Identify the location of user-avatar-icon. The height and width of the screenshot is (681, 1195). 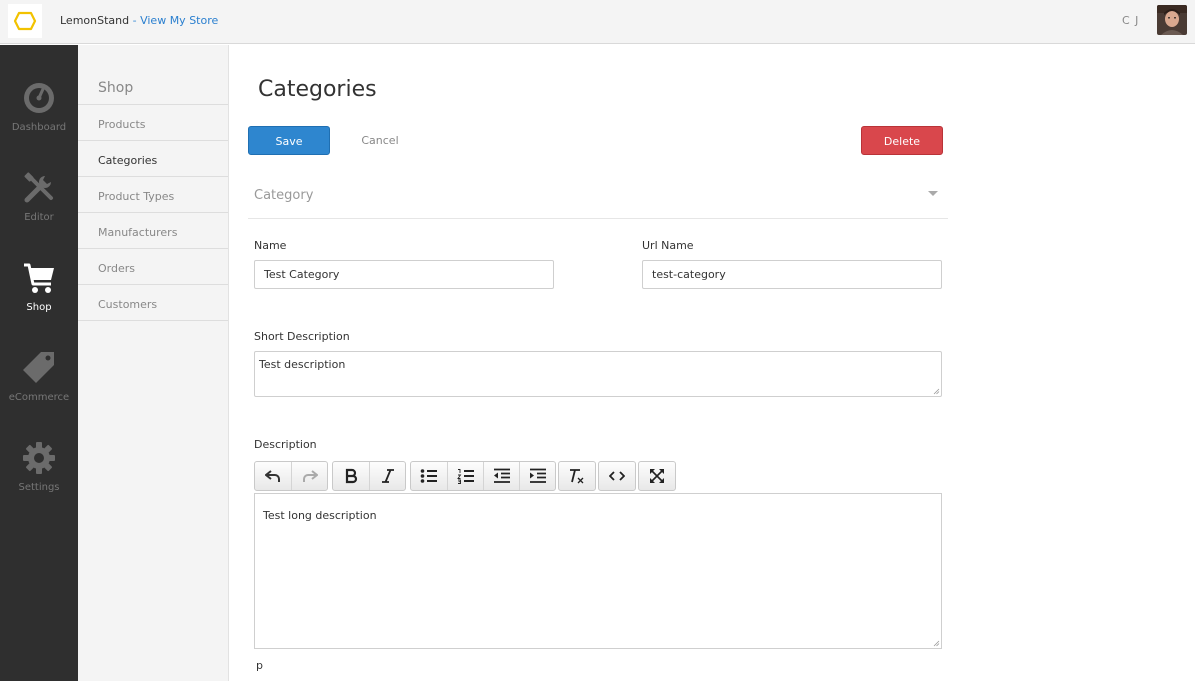
(1172, 20).